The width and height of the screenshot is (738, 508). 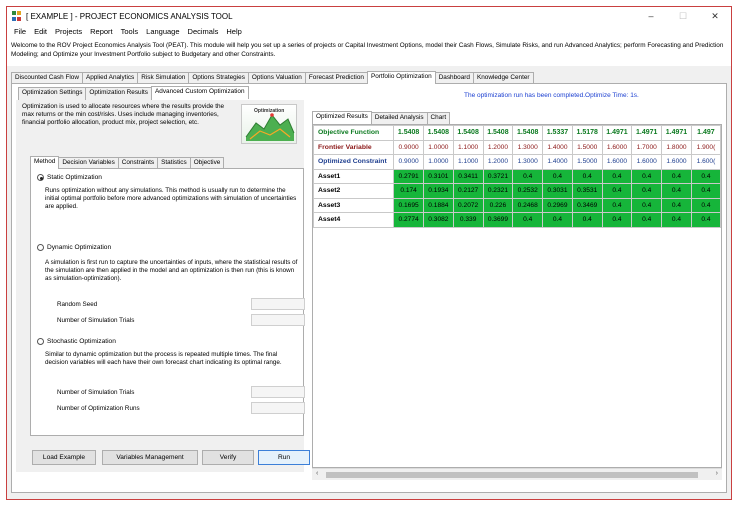 I want to click on menu-tools: Tools, so click(x=130, y=31).